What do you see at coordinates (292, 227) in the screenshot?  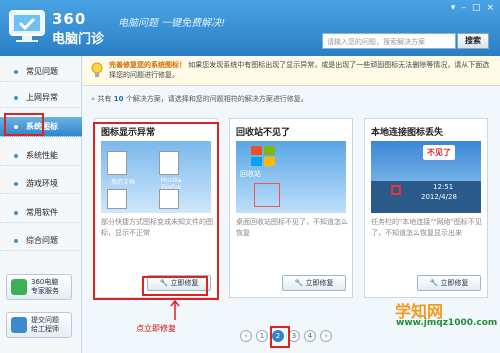 I see `card-description: 桌面回收站图标不见了，不知道怎么恢复` at bounding box center [292, 227].